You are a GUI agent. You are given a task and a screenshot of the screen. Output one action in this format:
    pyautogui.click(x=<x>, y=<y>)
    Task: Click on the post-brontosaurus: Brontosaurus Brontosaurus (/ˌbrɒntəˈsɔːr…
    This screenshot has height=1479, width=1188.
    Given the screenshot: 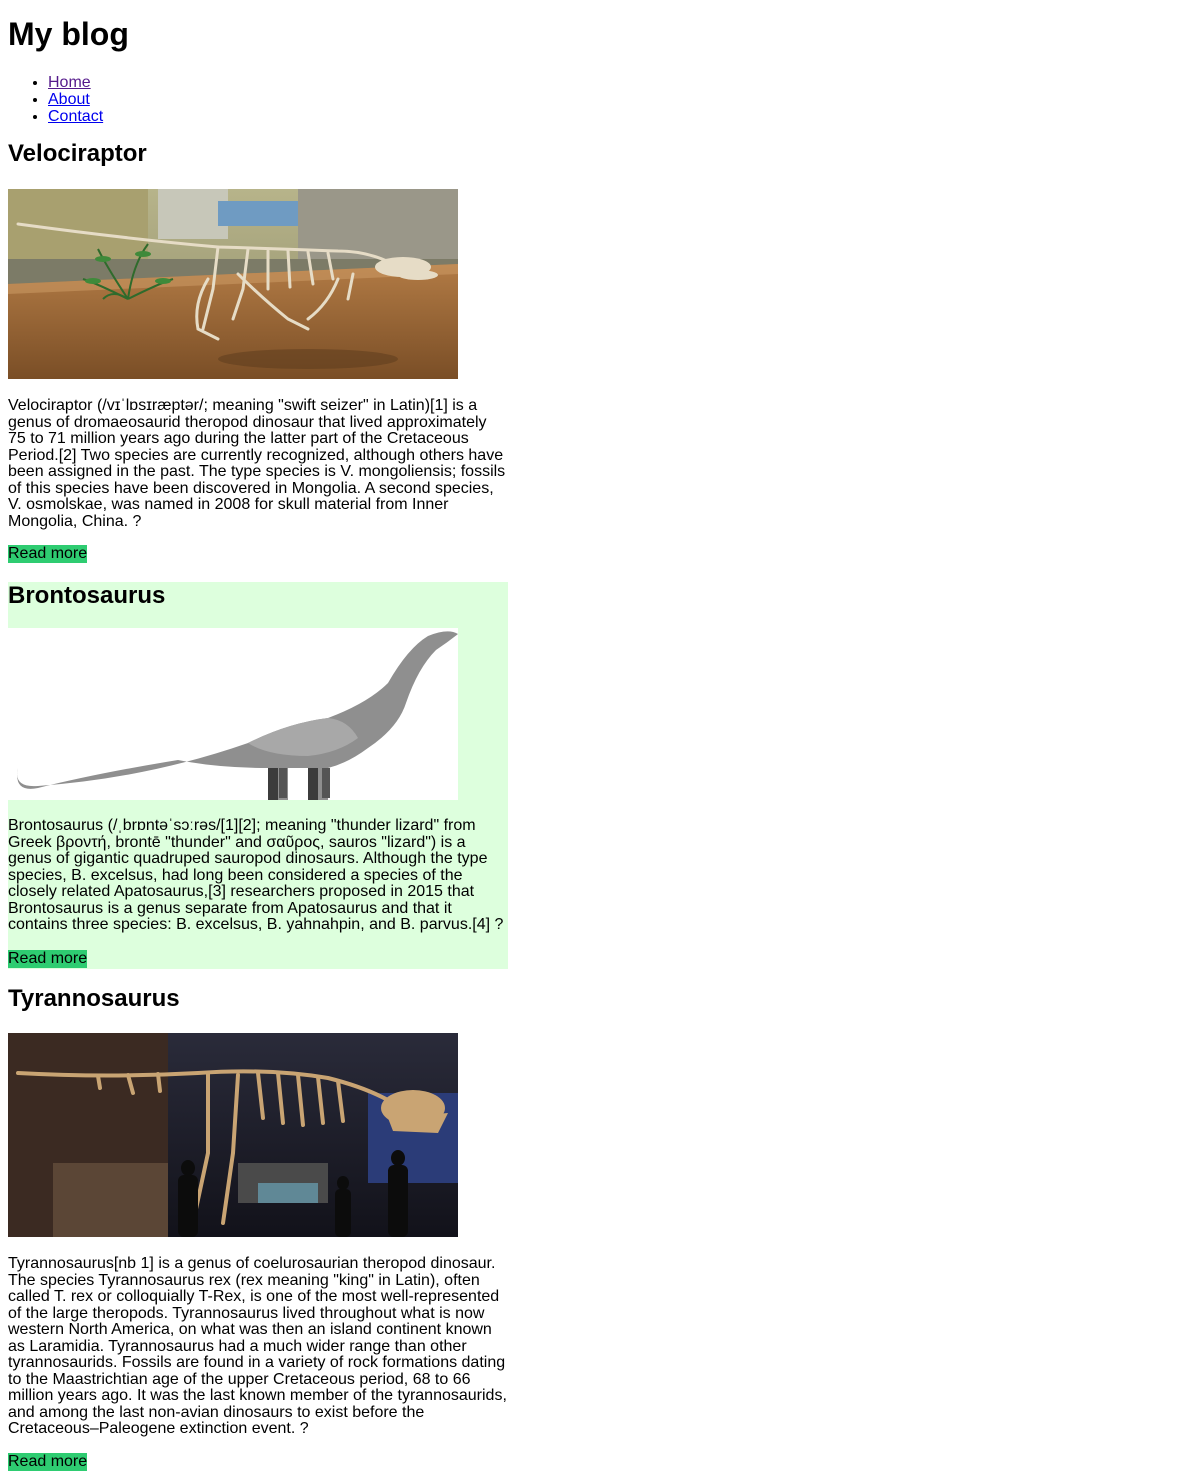 What is the action you would take?
    pyautogui.click(x=258, y=775)
    